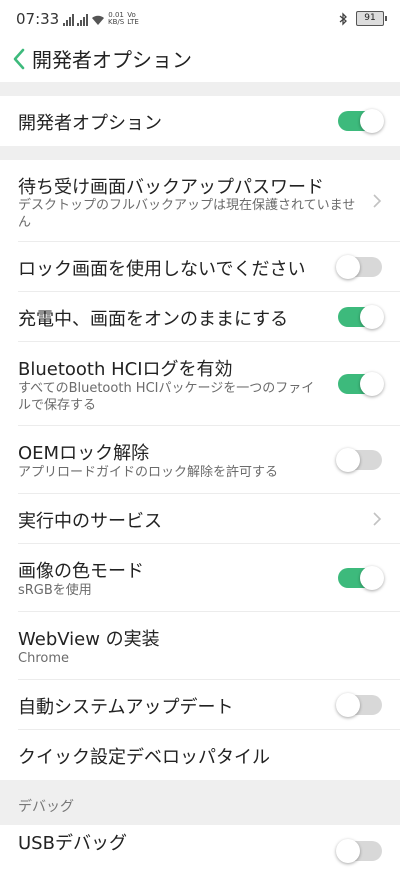 The width and height of the screenshot is (400, 875). Describe the element at coordinates (359, 460) in the screenshot. I see `oem-unlock-toggle` at that location.